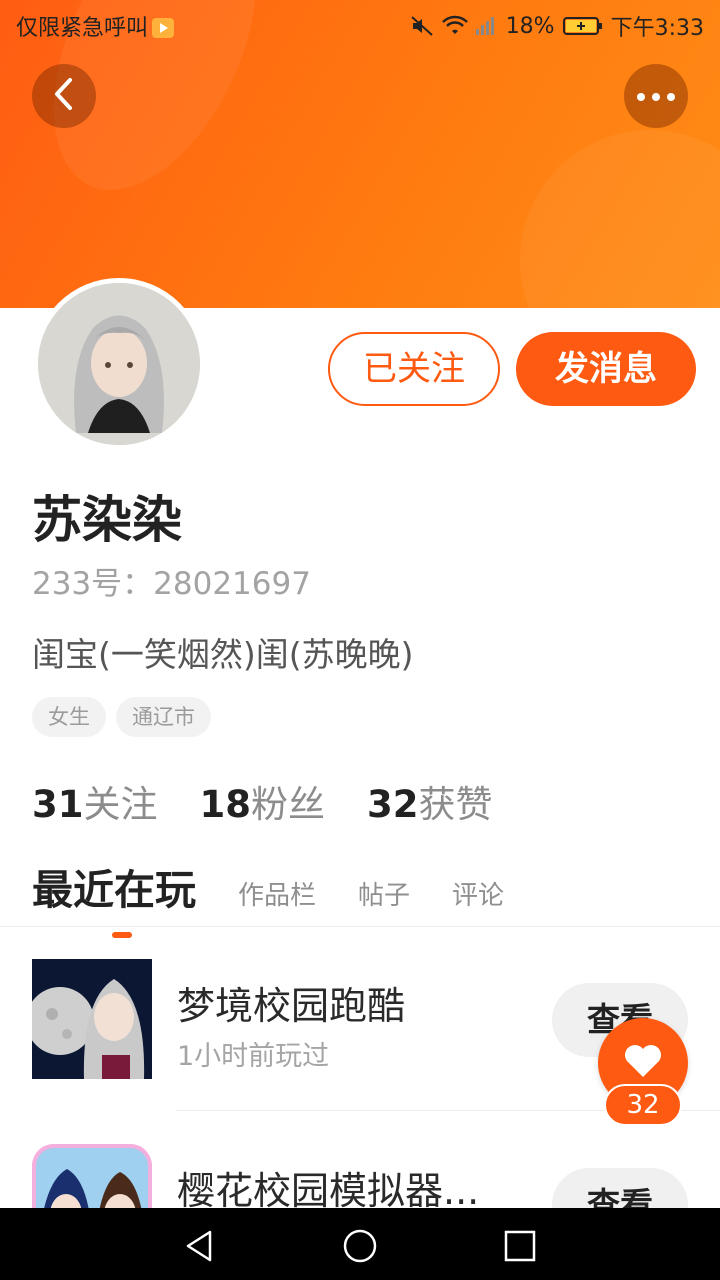 This screenshot has height=1280, width=720. What do you see at coordinates (277, 893) in the screenshot?
I see `tab-works: 作品栏` at bounding box center [277, 893].